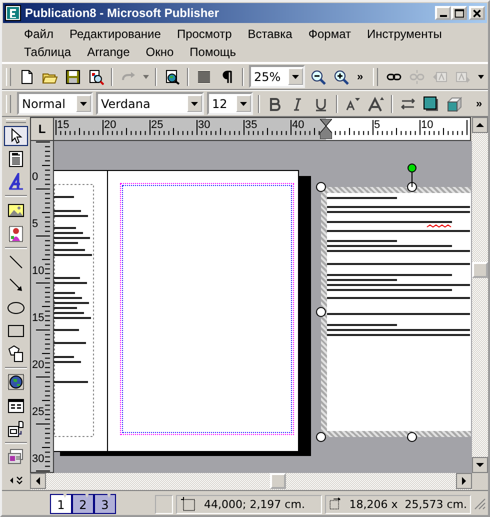  I want to click on zoom-dropdown: 25%, so click(277, 76).